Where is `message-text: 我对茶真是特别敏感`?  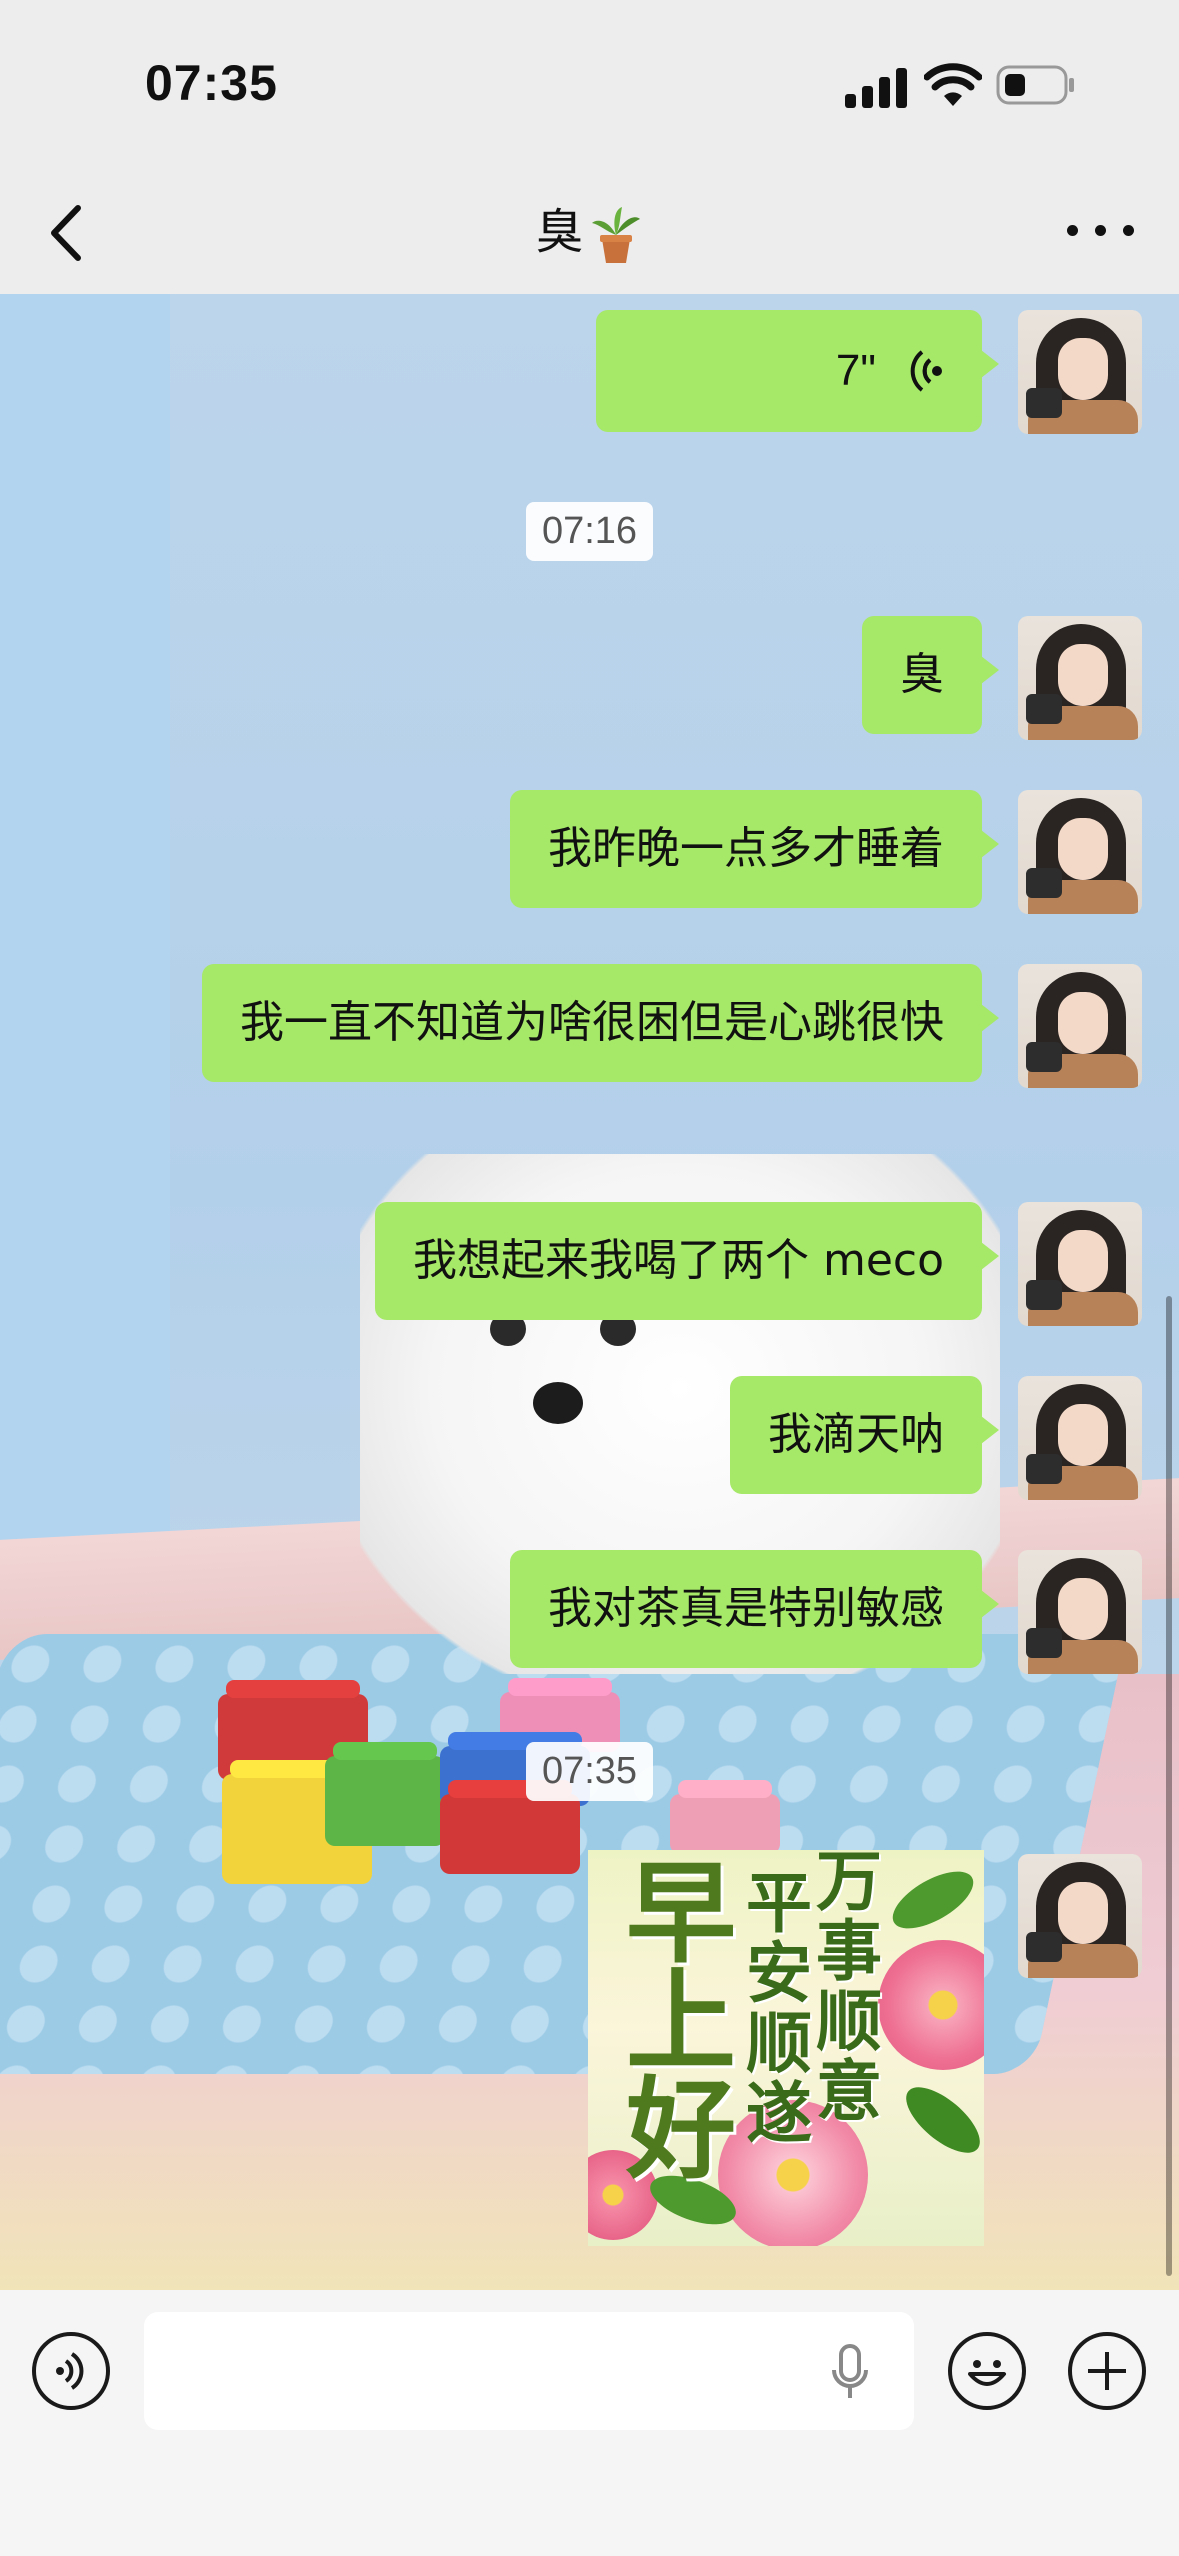 message-text: 我对茶真是特别敏感 is located at coordinates (746, 1608).